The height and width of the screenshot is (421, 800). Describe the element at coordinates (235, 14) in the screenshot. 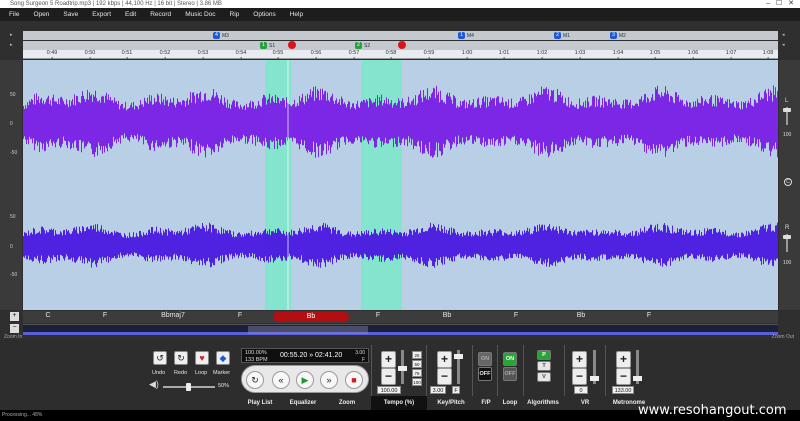

I see `menu-rip: Rip` at that location.